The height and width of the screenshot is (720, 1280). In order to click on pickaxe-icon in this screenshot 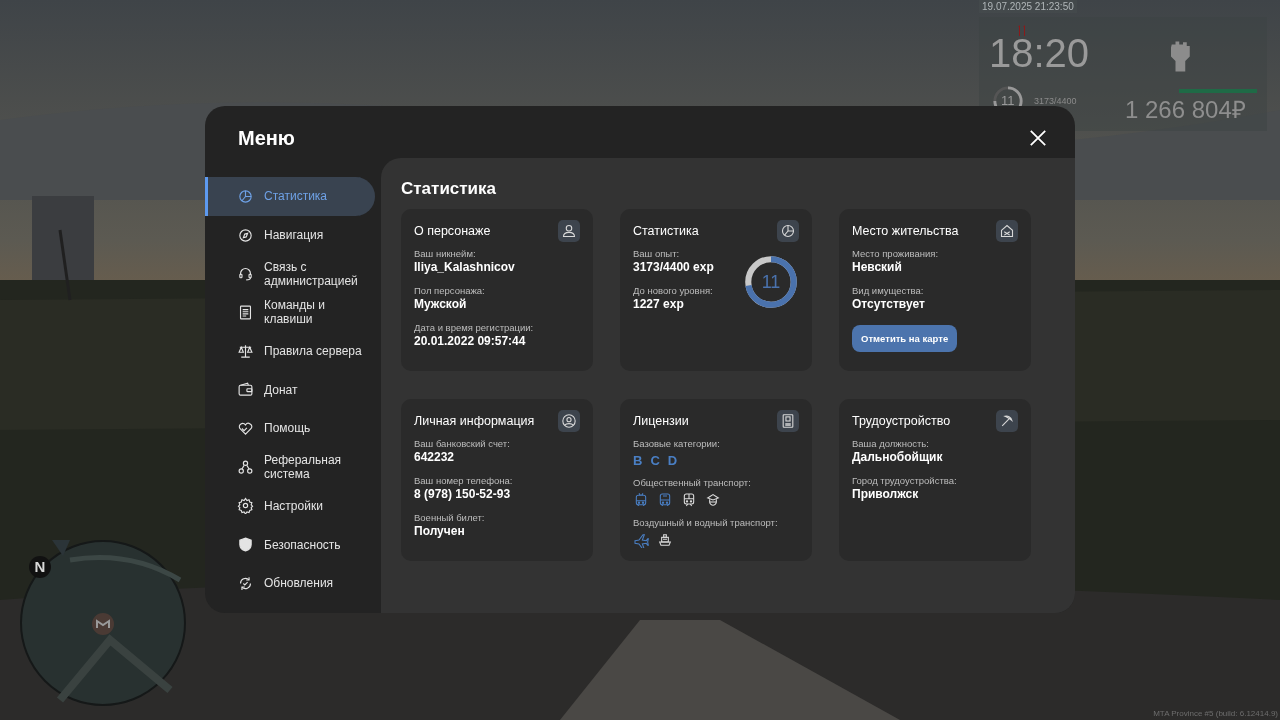, I will do `click(1007, 421)`.